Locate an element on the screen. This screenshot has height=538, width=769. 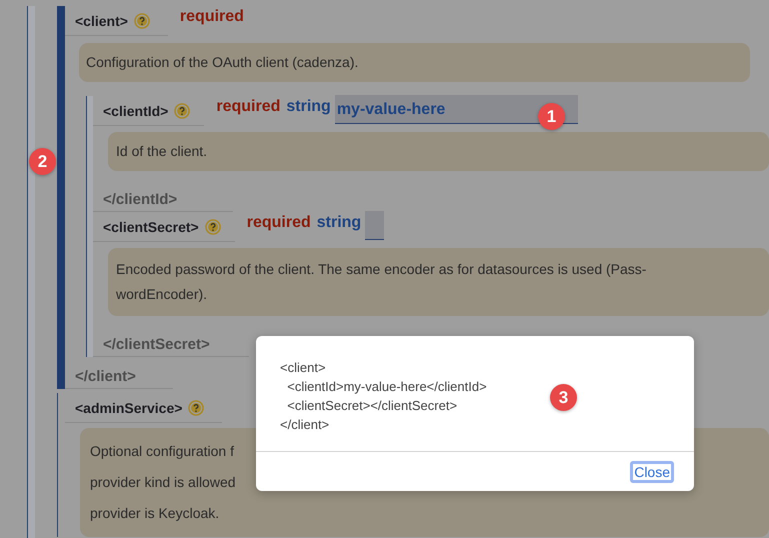
step-marker: 2 is located at coordinates (42, 161).